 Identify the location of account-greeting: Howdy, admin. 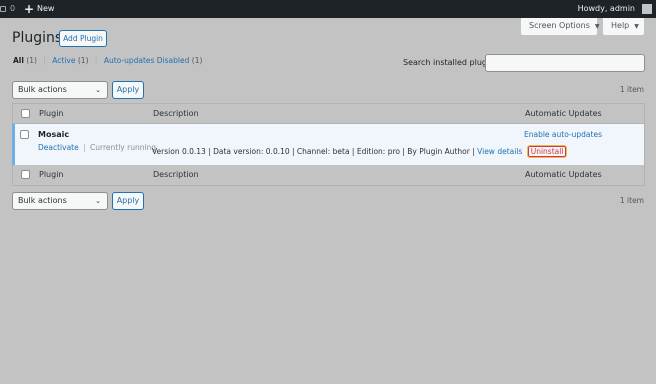
(606, 9).